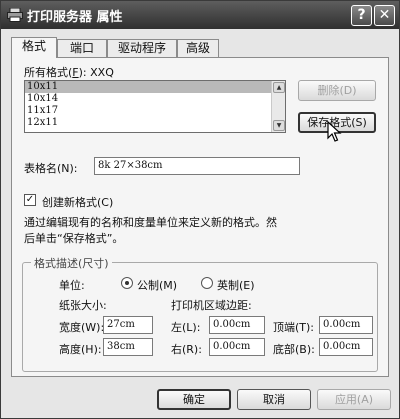 Image resolution: width=400 pixels, height=419 pixels. What do you see at coordinates (72, 285) in the screenshot?
I see `unit-label: 单位:` at bounding box center [72, 285].